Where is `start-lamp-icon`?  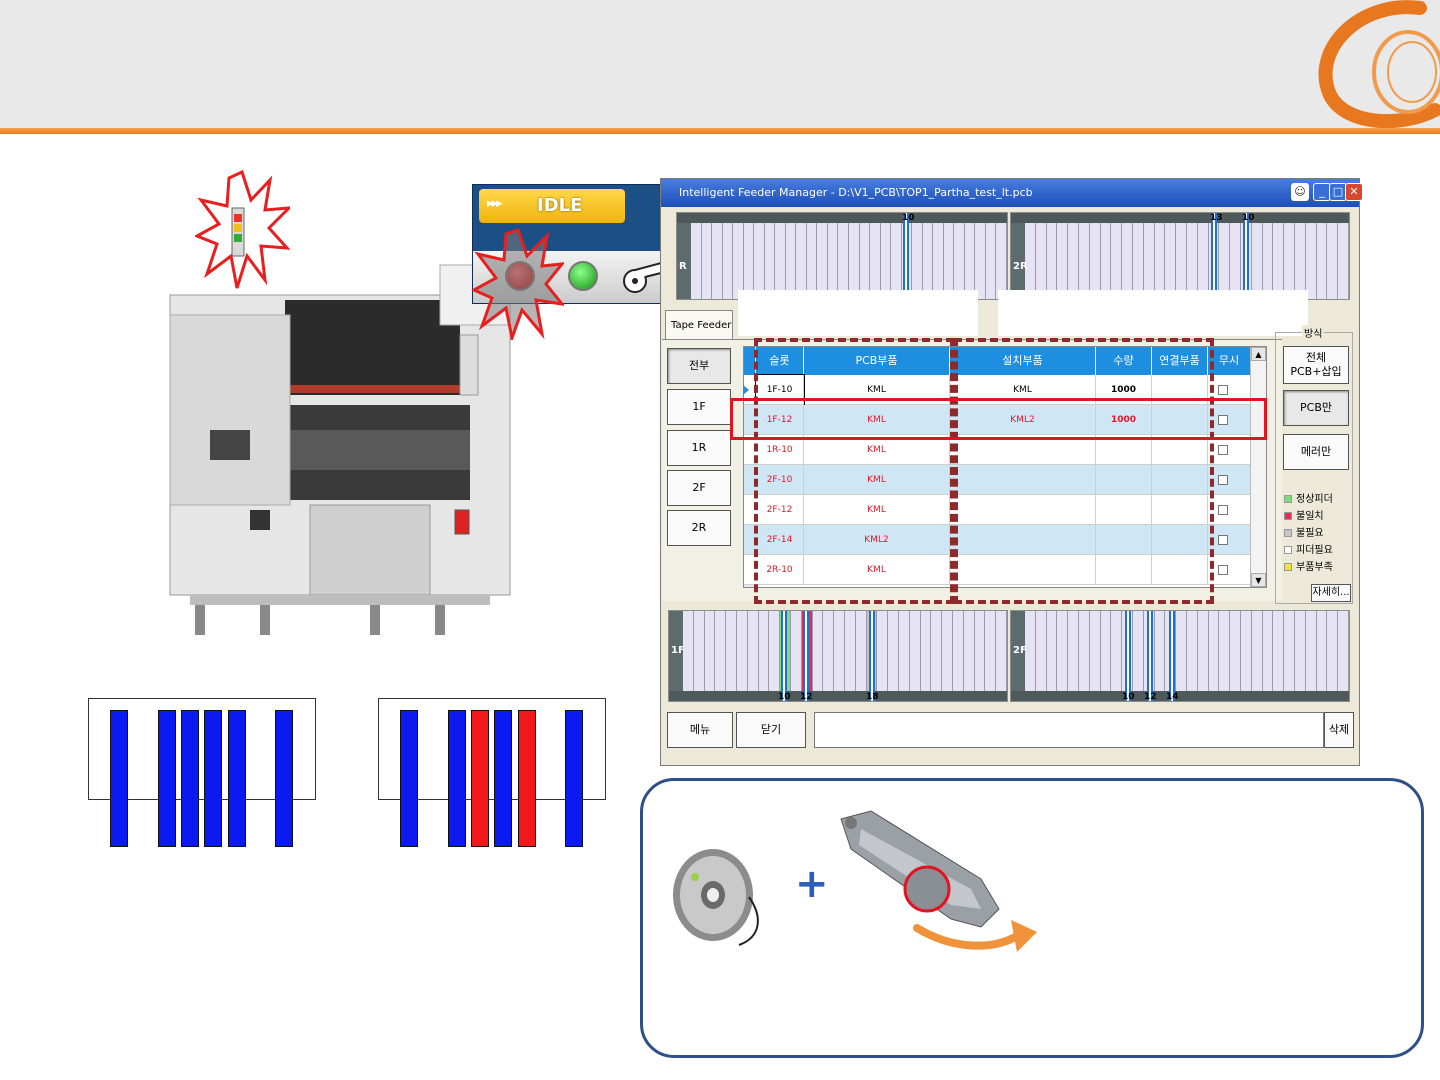
start-lamp-icon is located at coordinates (583, 276).